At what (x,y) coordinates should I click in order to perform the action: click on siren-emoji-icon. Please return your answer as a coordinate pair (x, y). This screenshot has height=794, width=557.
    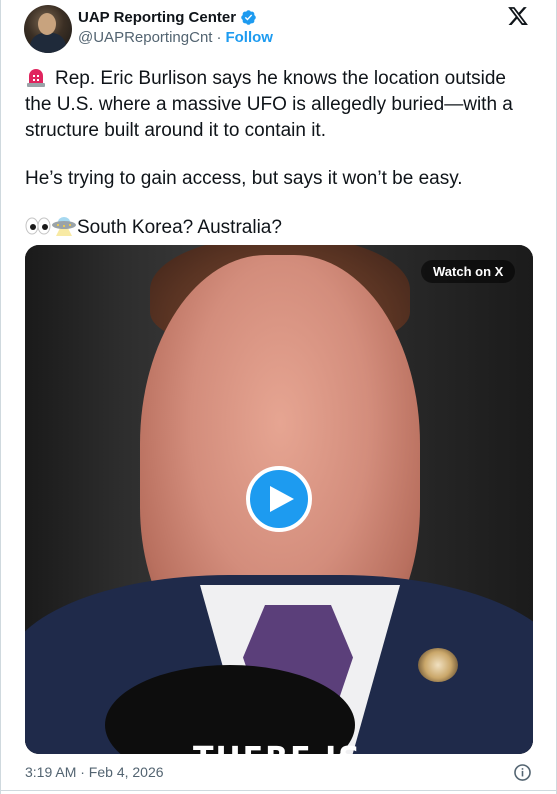
    Looking at the image, I should click on (36, 78).